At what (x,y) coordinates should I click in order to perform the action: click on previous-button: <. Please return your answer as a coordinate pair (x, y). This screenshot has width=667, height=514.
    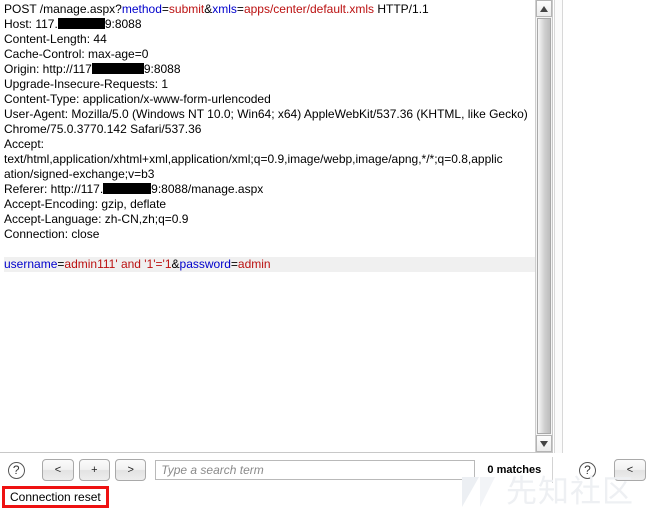
    Looking at the image, I should click on (58, 470).